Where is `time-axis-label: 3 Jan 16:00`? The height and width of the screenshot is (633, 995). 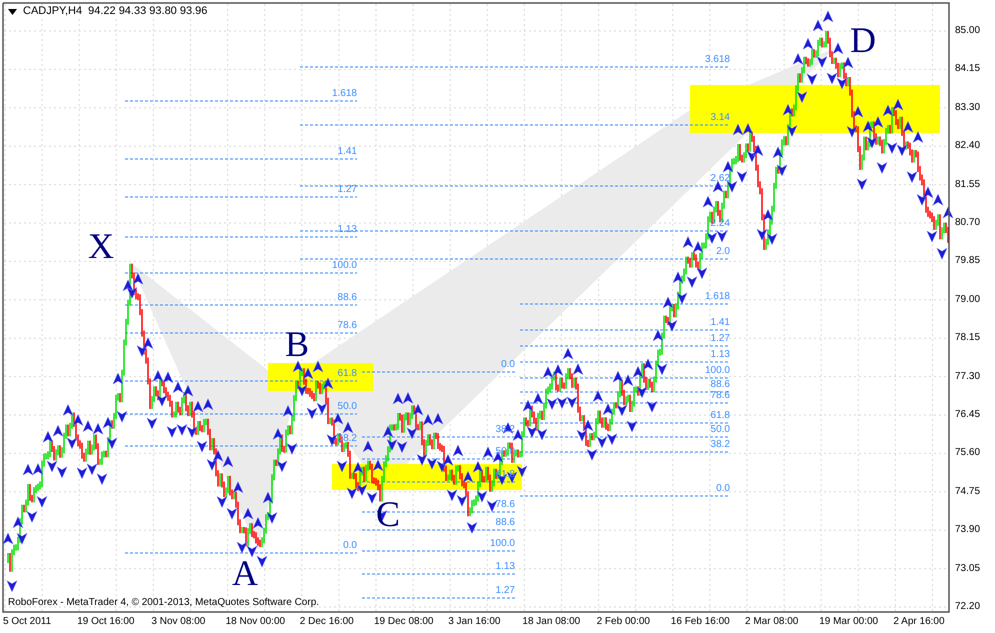 time-axis-label: 3 Jan 16:00 is located at coordinates (474, 622).